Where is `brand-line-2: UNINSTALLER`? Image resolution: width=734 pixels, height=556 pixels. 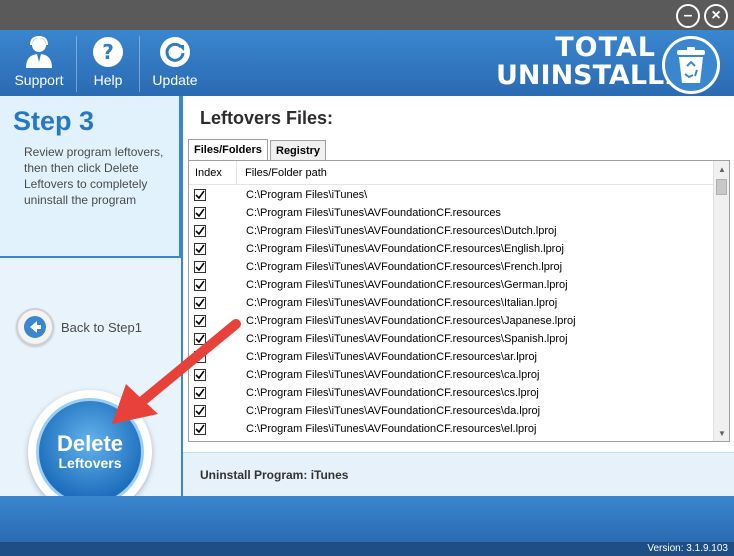
brand-line-2: UNINSTALLER is located at coordinates (600, 75).